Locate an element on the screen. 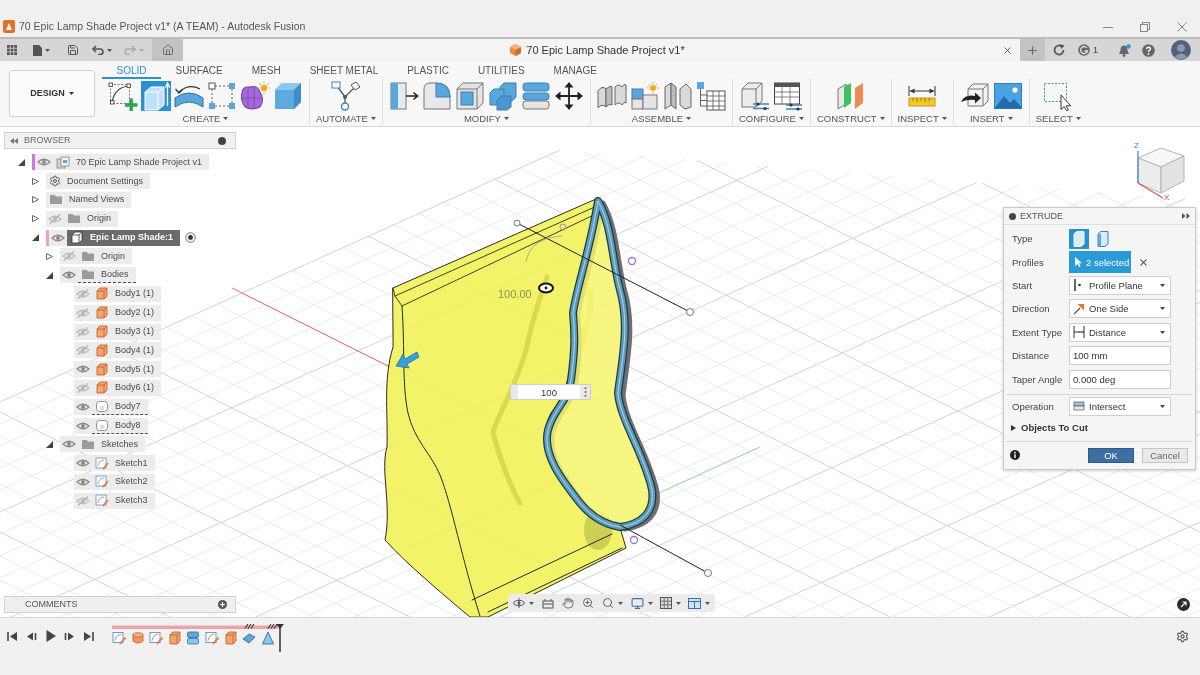 This screenshot has width=1200, height=675. input-field: 100 mm is located at coordinates (1120, 356).